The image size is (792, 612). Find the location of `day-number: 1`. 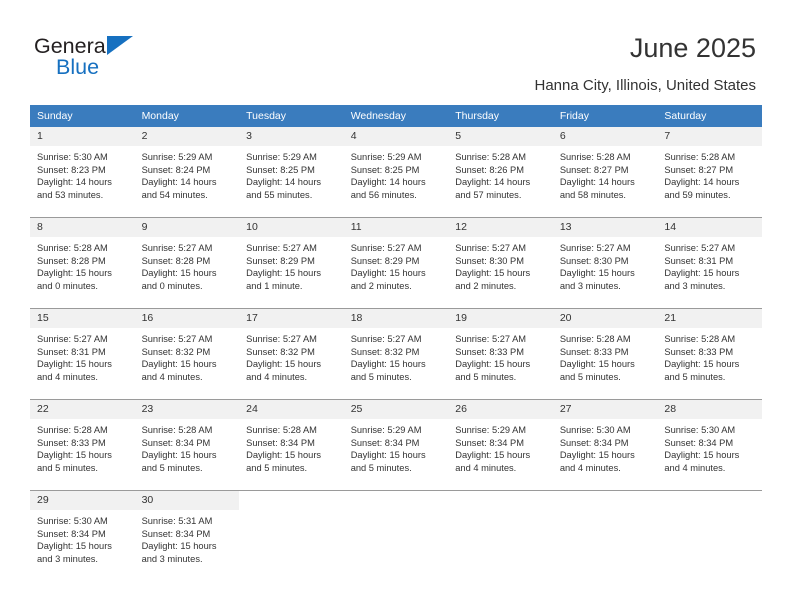

day-number: 1 is located at coordinates (82, 136).